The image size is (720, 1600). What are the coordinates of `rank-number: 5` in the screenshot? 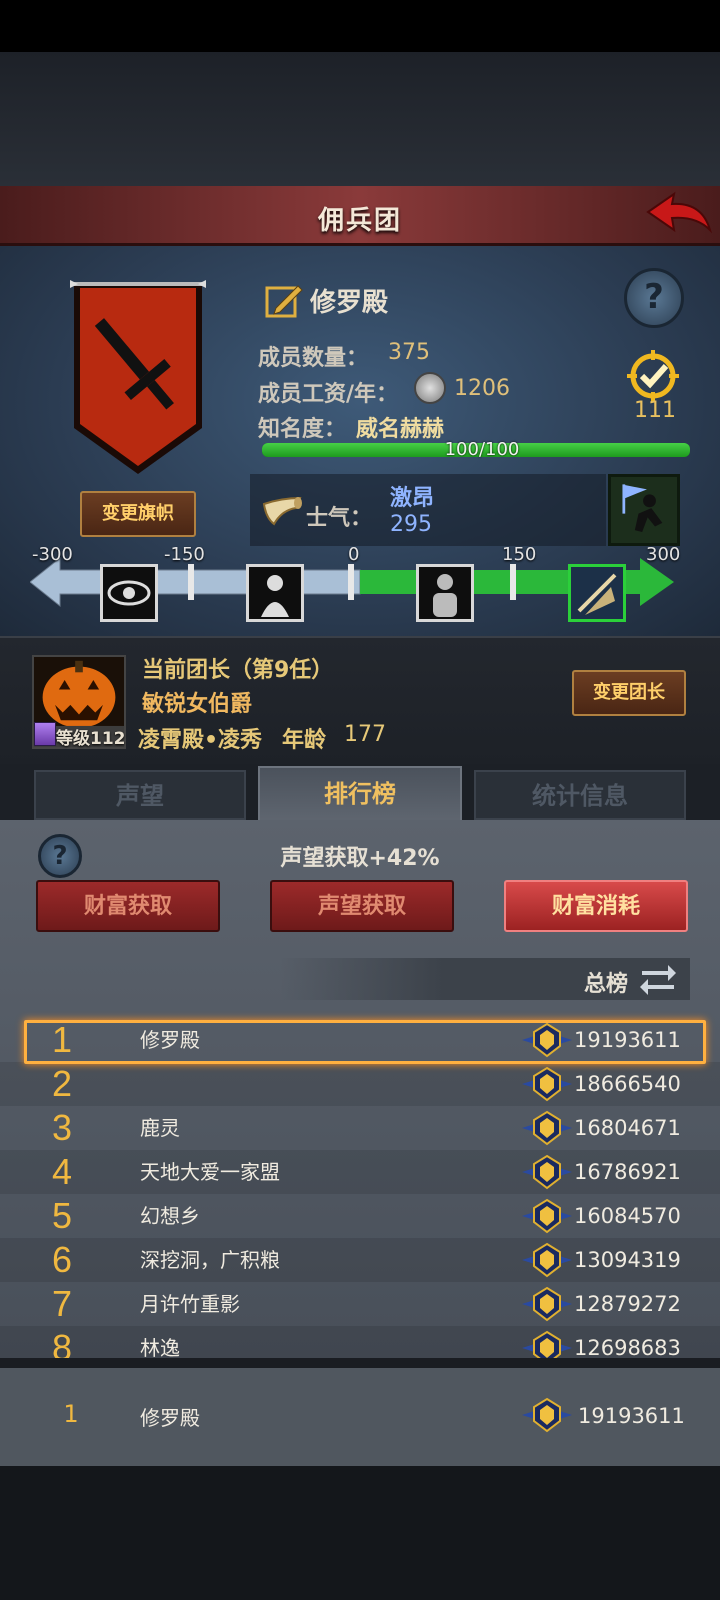 It's located at (62, 1215).